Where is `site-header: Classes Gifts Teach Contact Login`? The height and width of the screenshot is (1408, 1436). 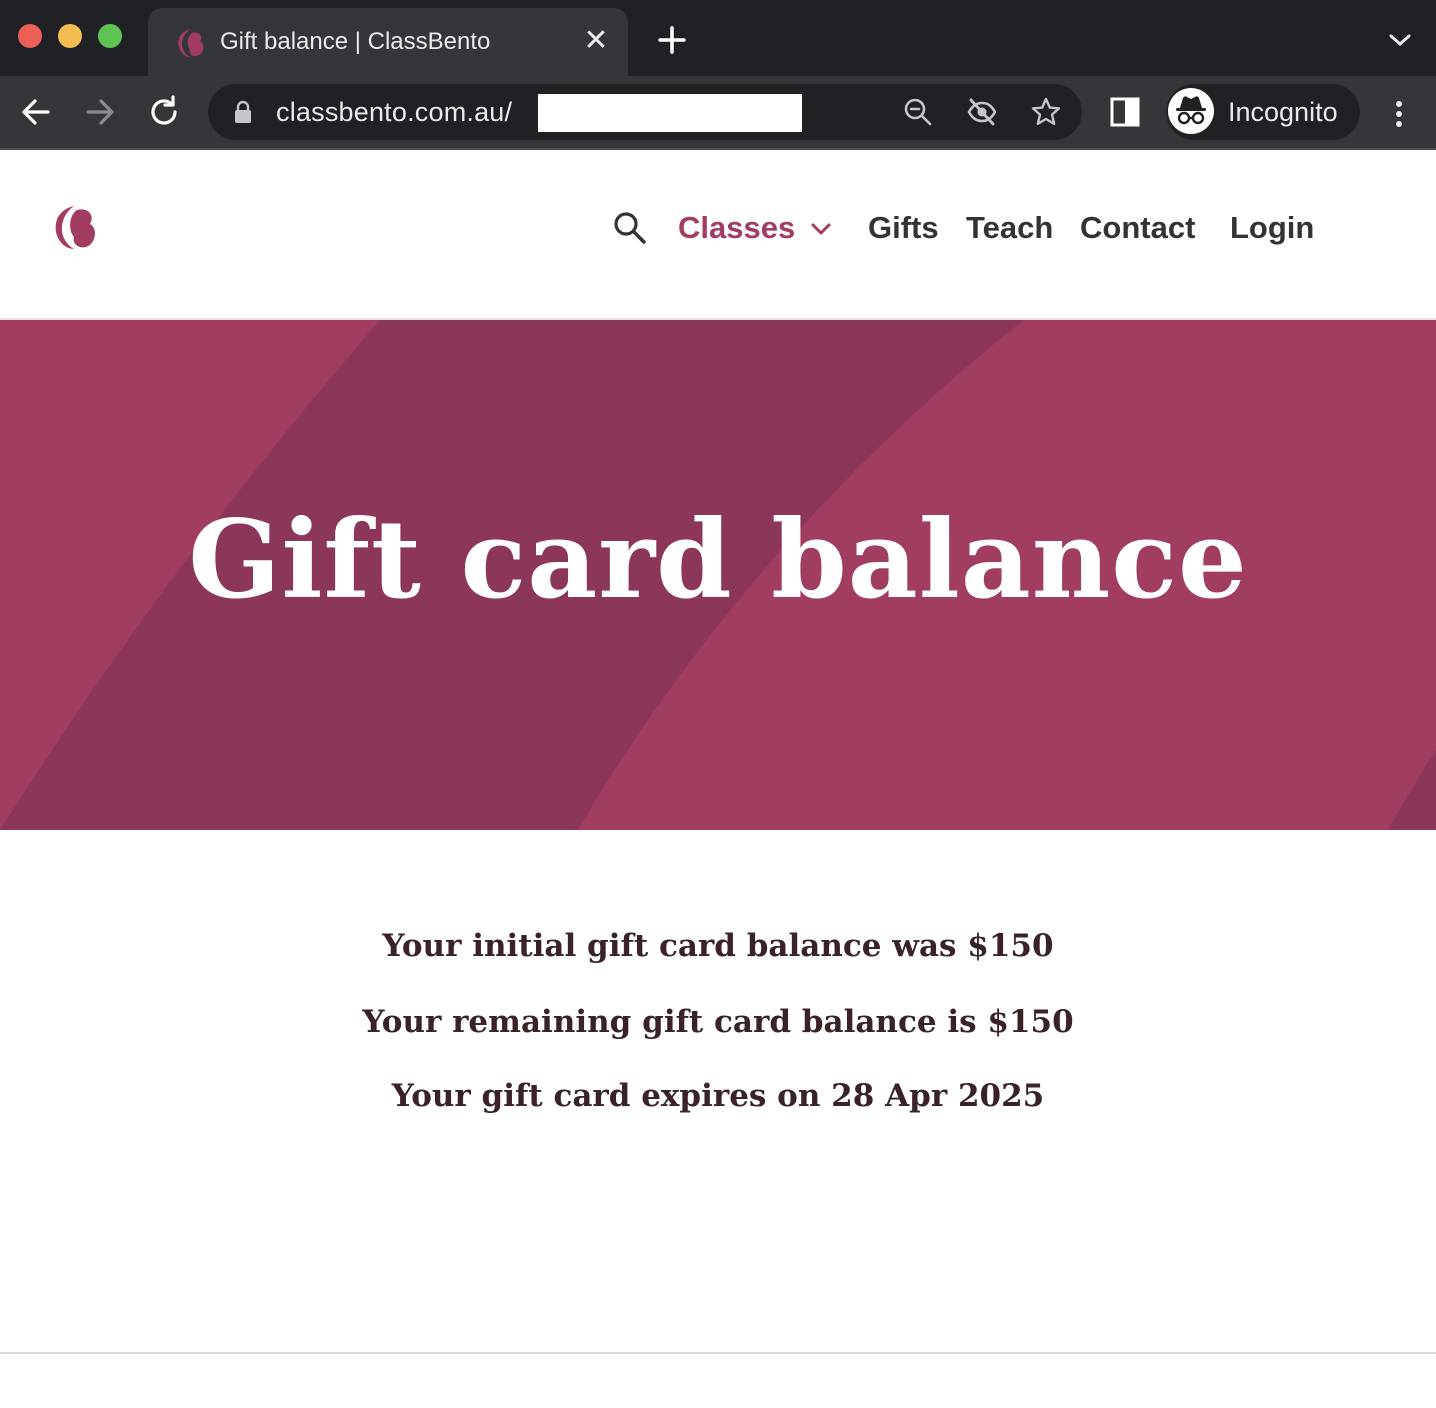 site-header: Classes Gifts Teach Contact Login is located at coordinates (718, 235).